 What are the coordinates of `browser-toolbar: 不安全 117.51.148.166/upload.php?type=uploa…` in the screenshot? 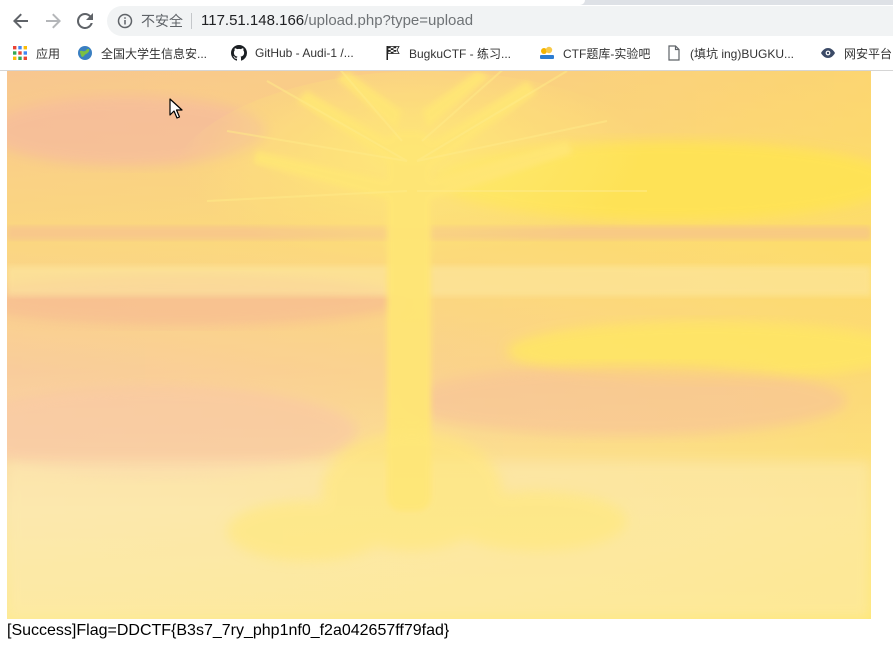 It's located at (446, 21).